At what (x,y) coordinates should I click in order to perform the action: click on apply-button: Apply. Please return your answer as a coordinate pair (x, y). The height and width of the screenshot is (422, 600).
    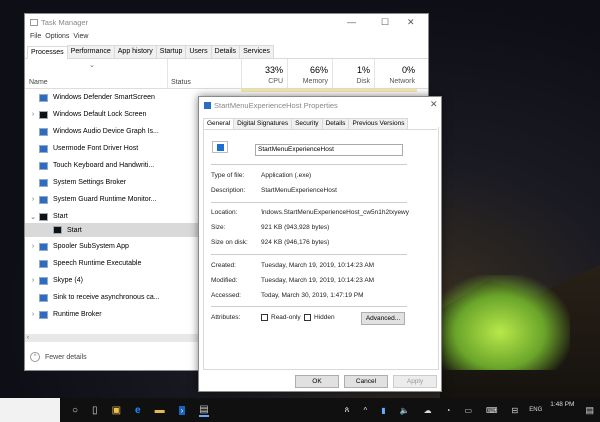
    Looking at the image, I should click on (415, 381).